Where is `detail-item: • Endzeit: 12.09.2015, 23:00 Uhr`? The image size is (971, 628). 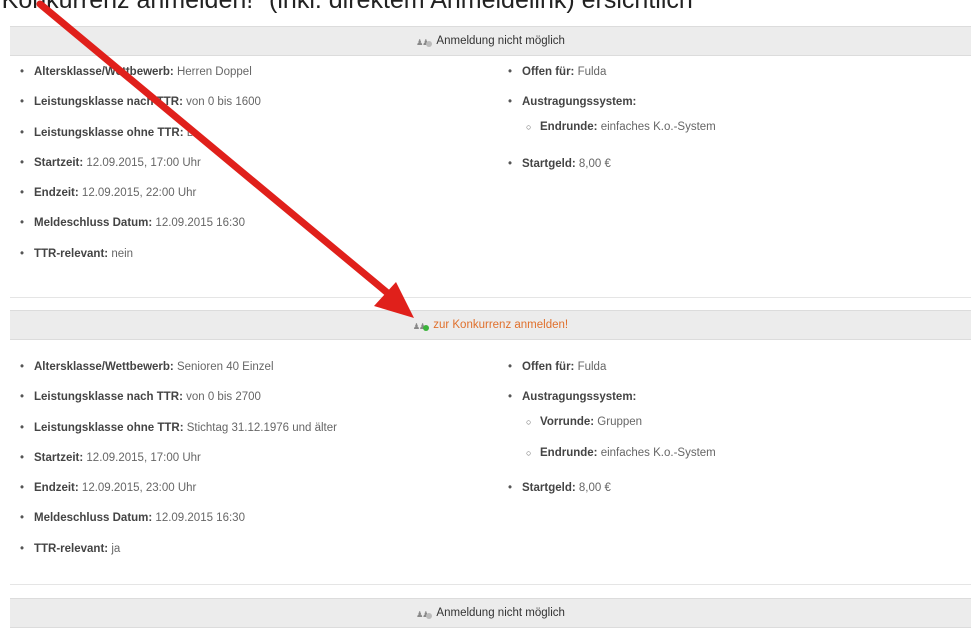 detail-item: • Endzeit: 12.09.2015, 23:00 Uhr is located at coordinates (108, 488).